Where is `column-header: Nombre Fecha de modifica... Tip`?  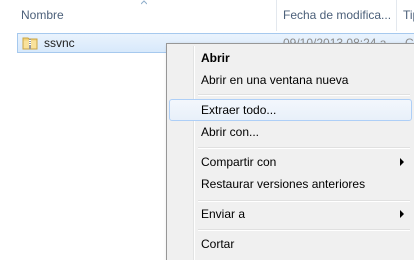 column-header: Nombre Fecha de modifica... Tip is located at coordinates (207, 15).